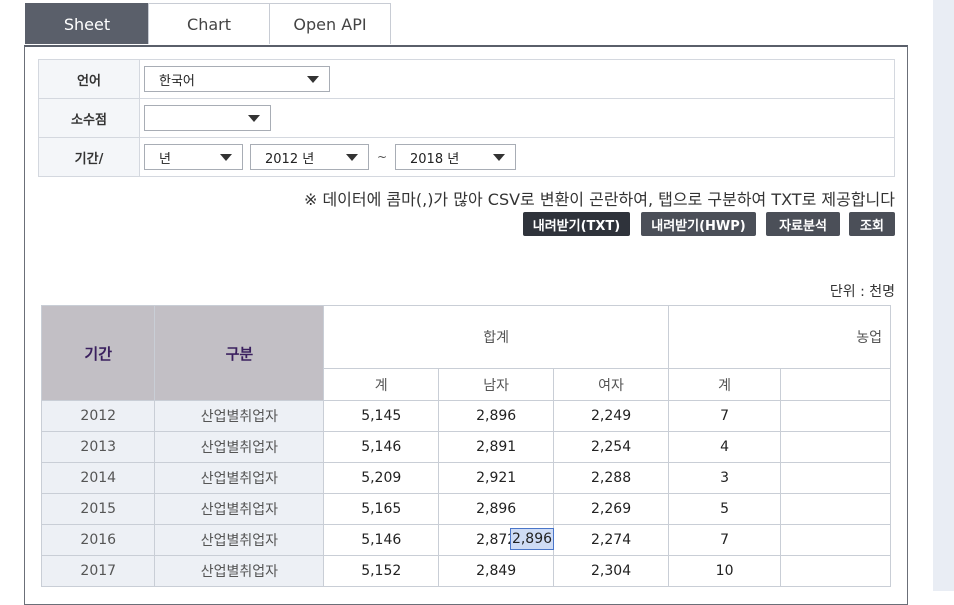 The image size is (954, 605). I want to click on decimal-select, so click(207, 118).